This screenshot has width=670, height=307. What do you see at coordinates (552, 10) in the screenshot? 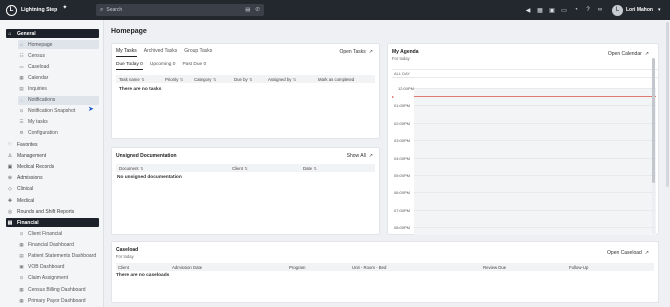
I see `grid-icon: ▣` at bounding box center [552, 10].